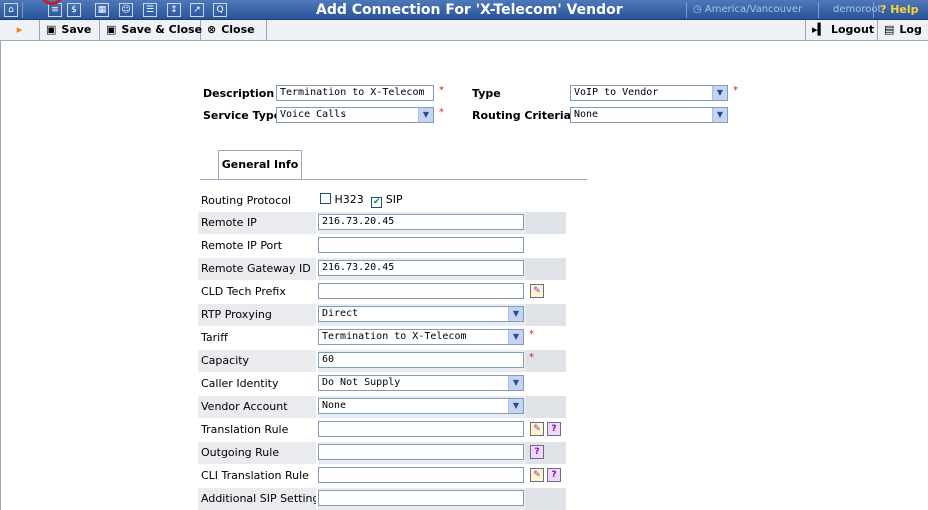  I want to click on user-name: demoroot, so click(857, 9).